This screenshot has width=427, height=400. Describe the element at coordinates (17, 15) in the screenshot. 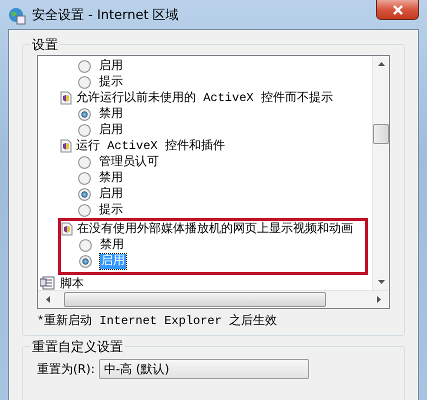

I see `globe-icon` at that location.